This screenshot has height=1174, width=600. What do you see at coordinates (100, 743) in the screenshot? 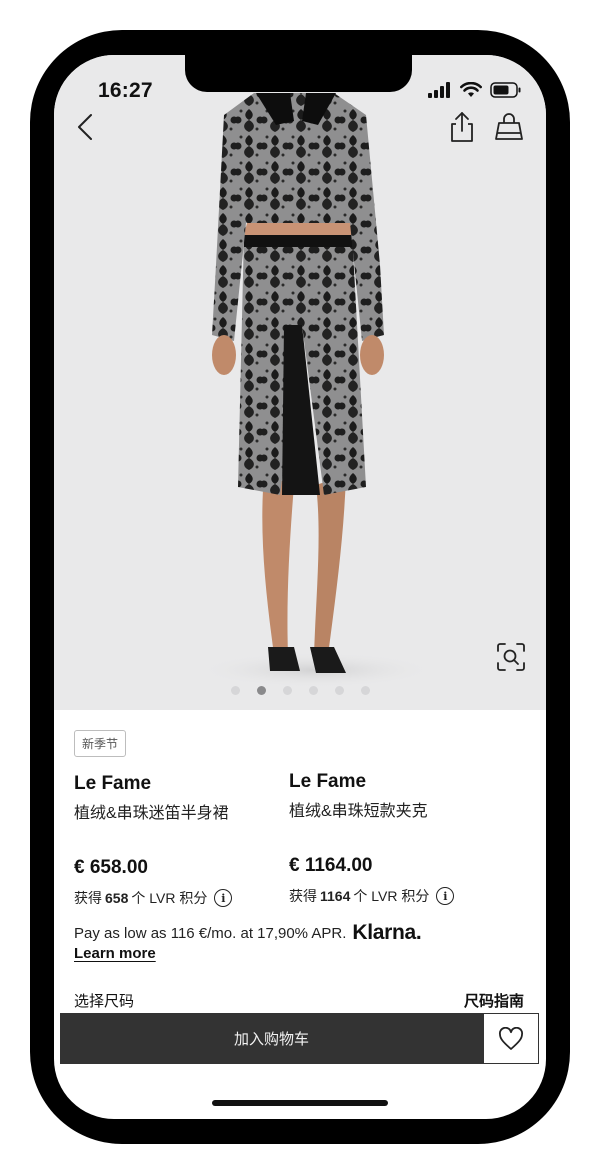
I see `new-season-badge: 新季节` at bounding box center [100, 743].